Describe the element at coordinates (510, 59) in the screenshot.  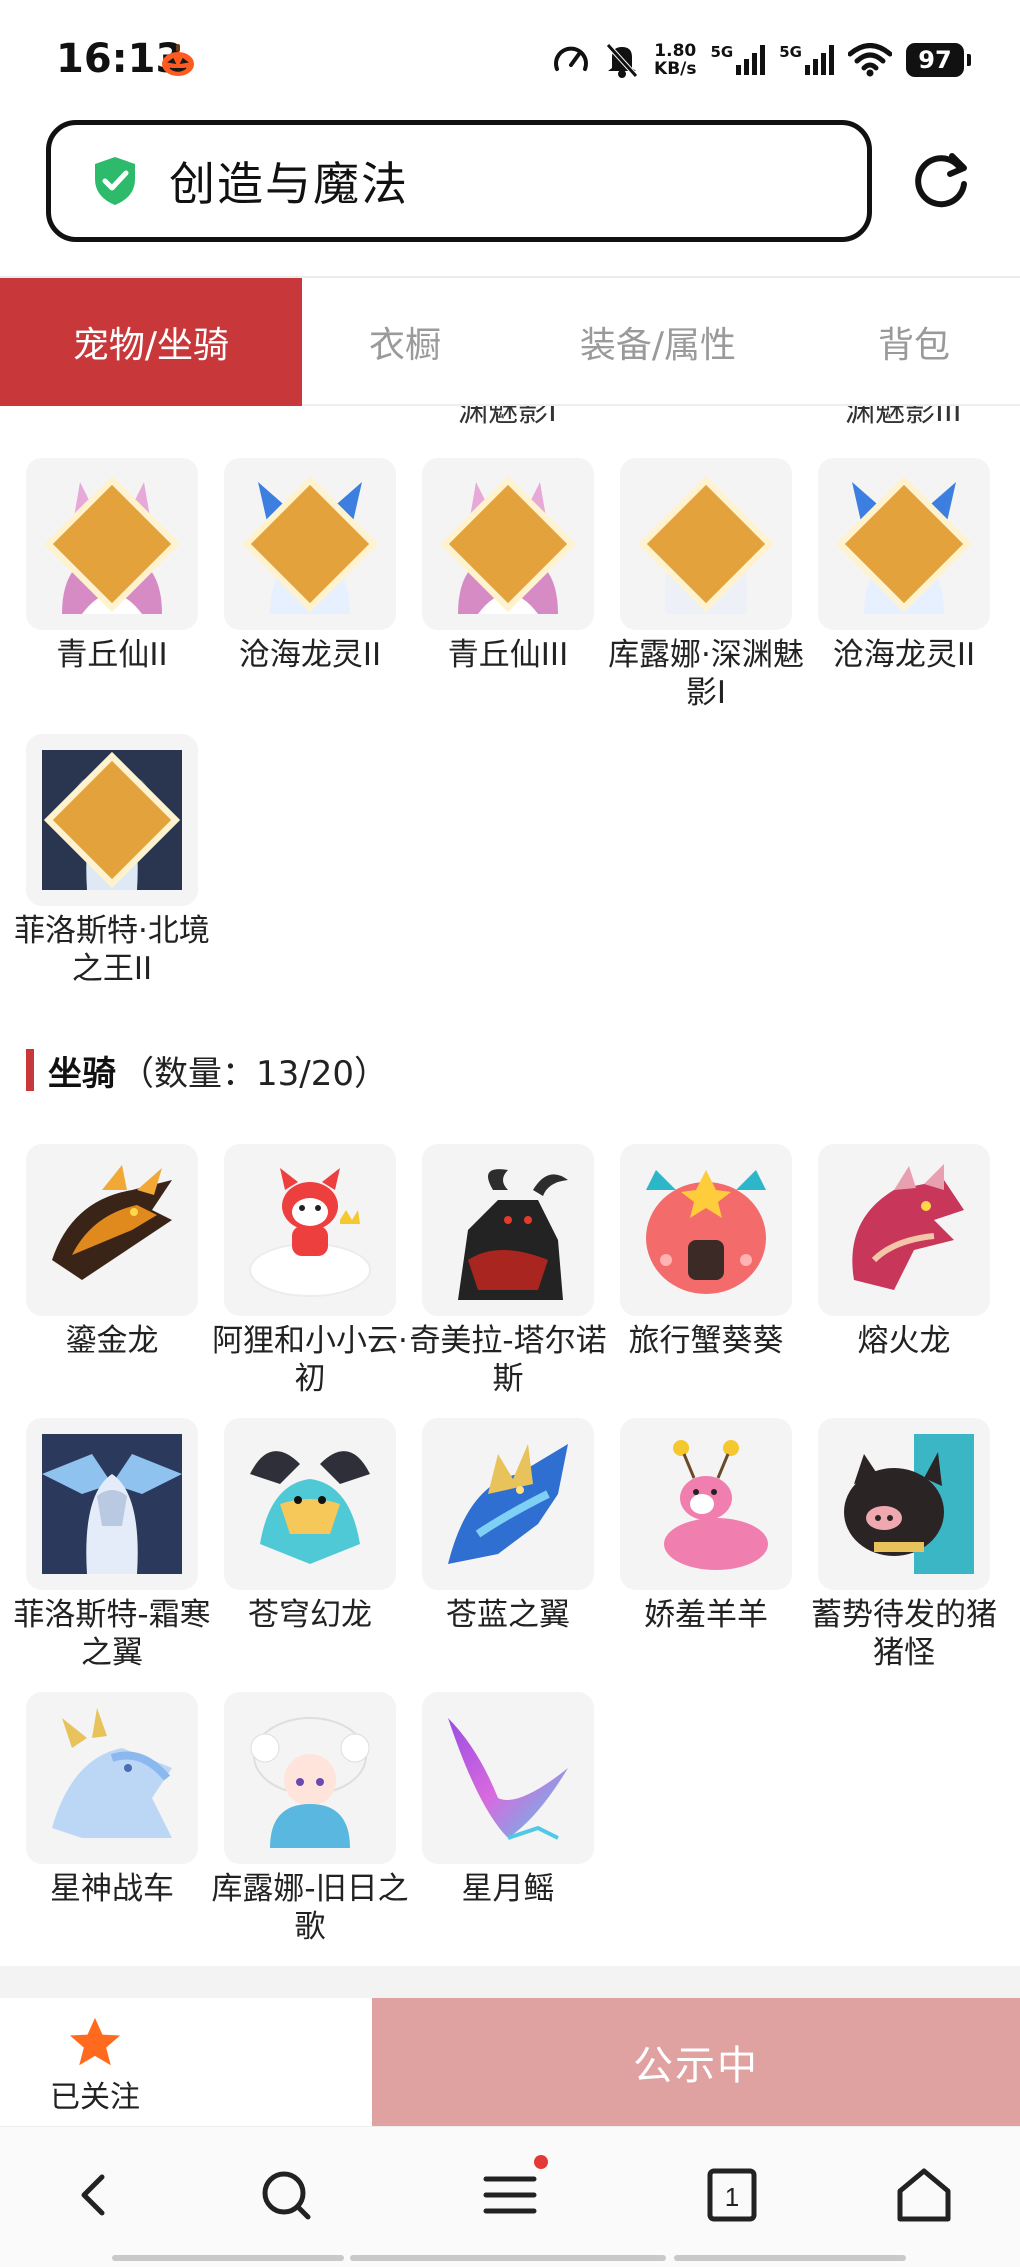
I see `status-bar: 16:13 1.80 KB/s 5G 5G 97` at that location.